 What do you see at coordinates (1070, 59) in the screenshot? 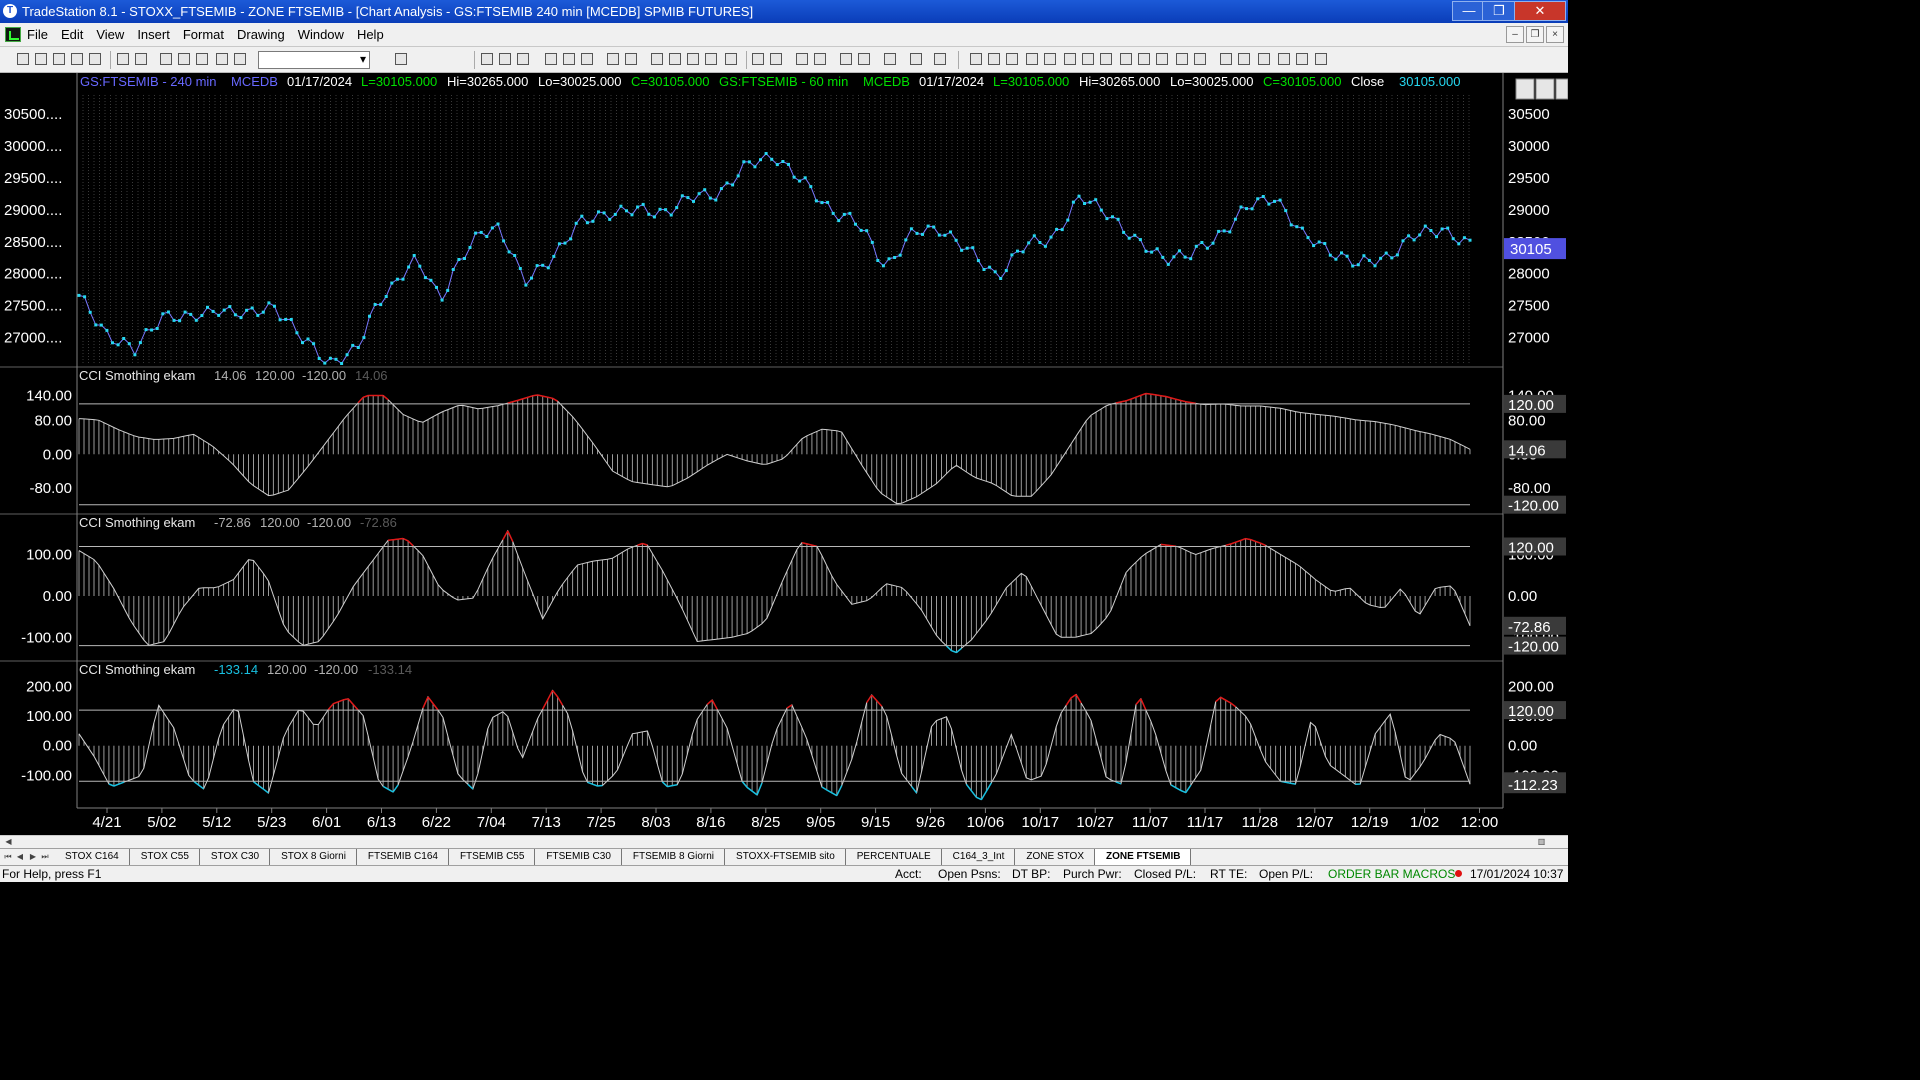
I see `speed-lines-icon` at bounding box center [1070, 59].